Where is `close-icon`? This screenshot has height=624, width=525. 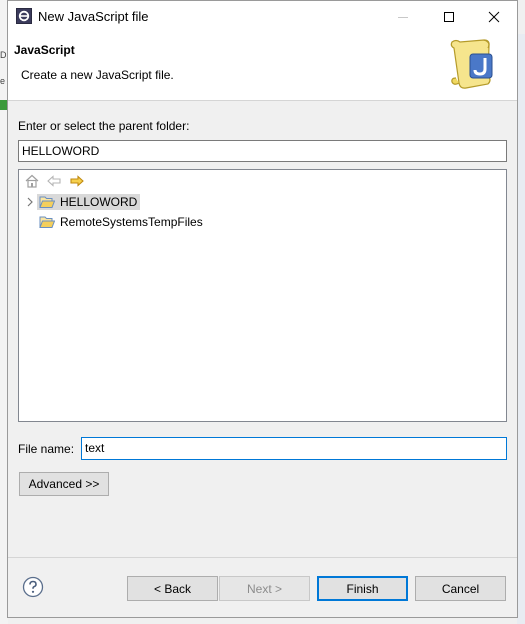 close-icon is located at coordinates (494, 16).